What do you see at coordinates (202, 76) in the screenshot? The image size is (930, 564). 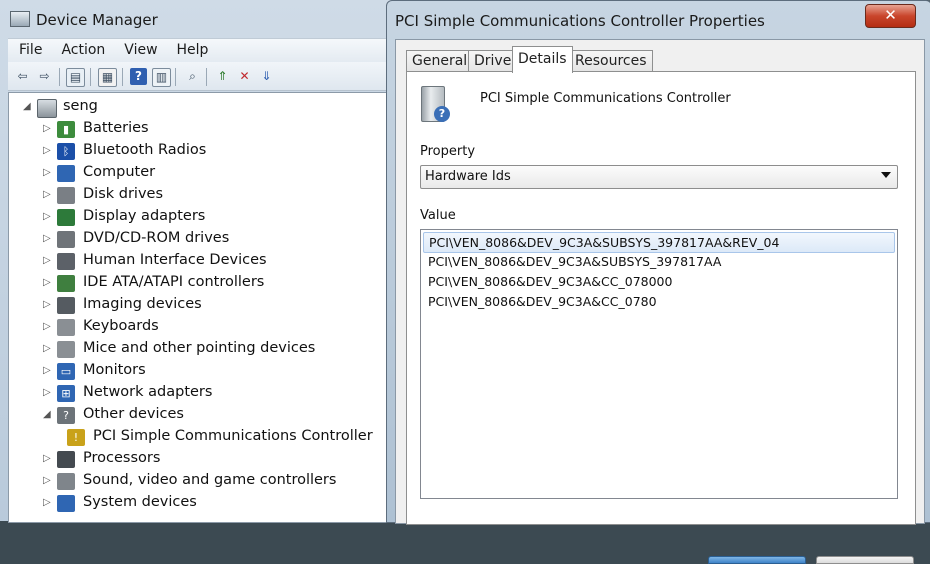 I see `toolbar: ⇦ ⇨ ▤ ▦ ? ▥ ⌕ ⇑ ✕ ⇓` at bounding box center [202, 76].